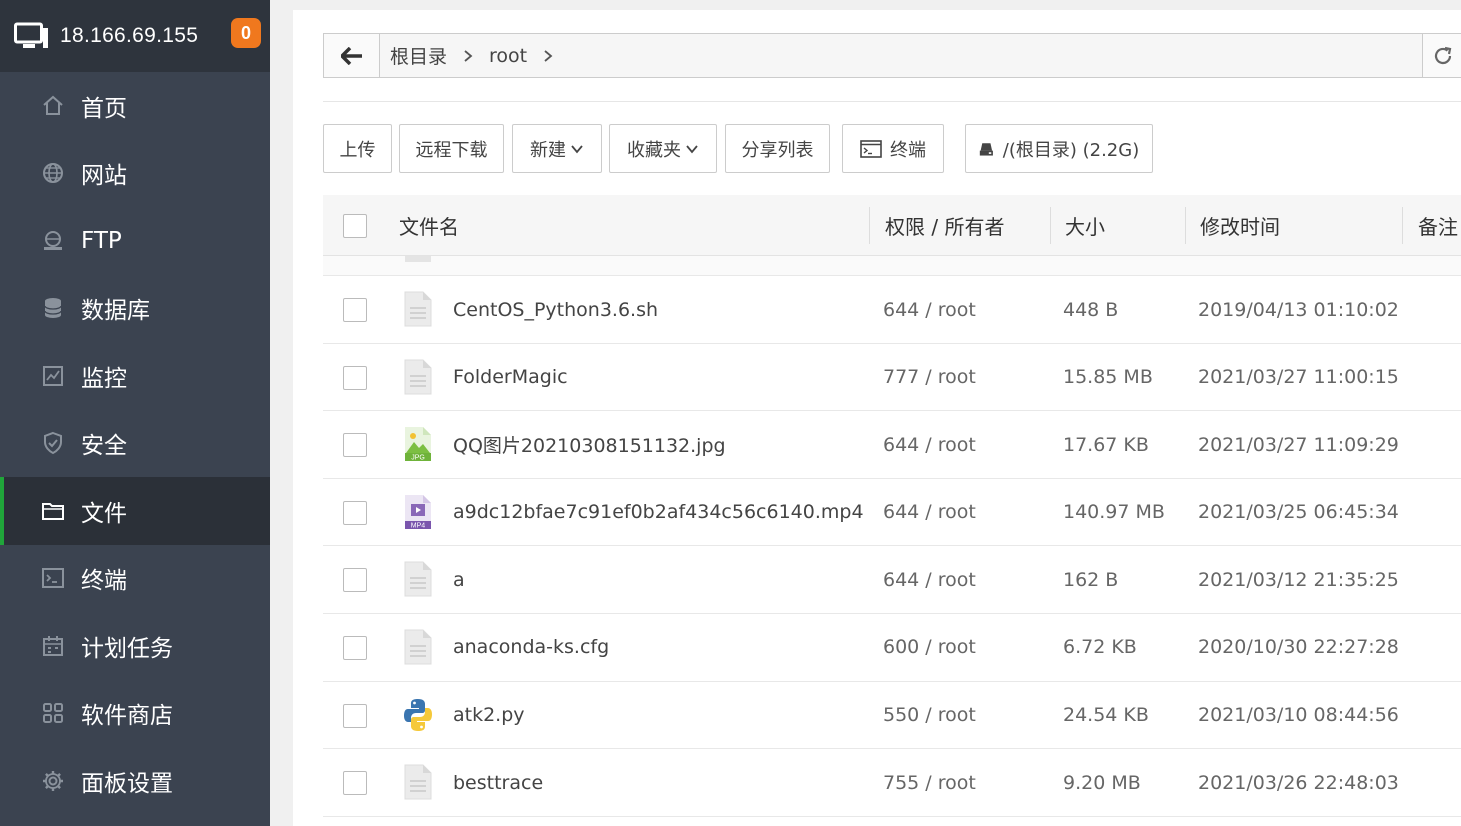 This screenshot has width=1461, height=826. I want to click on table-row: a 644 / root 162 B 2021/03/12 21:35:25, so click(892, 580).